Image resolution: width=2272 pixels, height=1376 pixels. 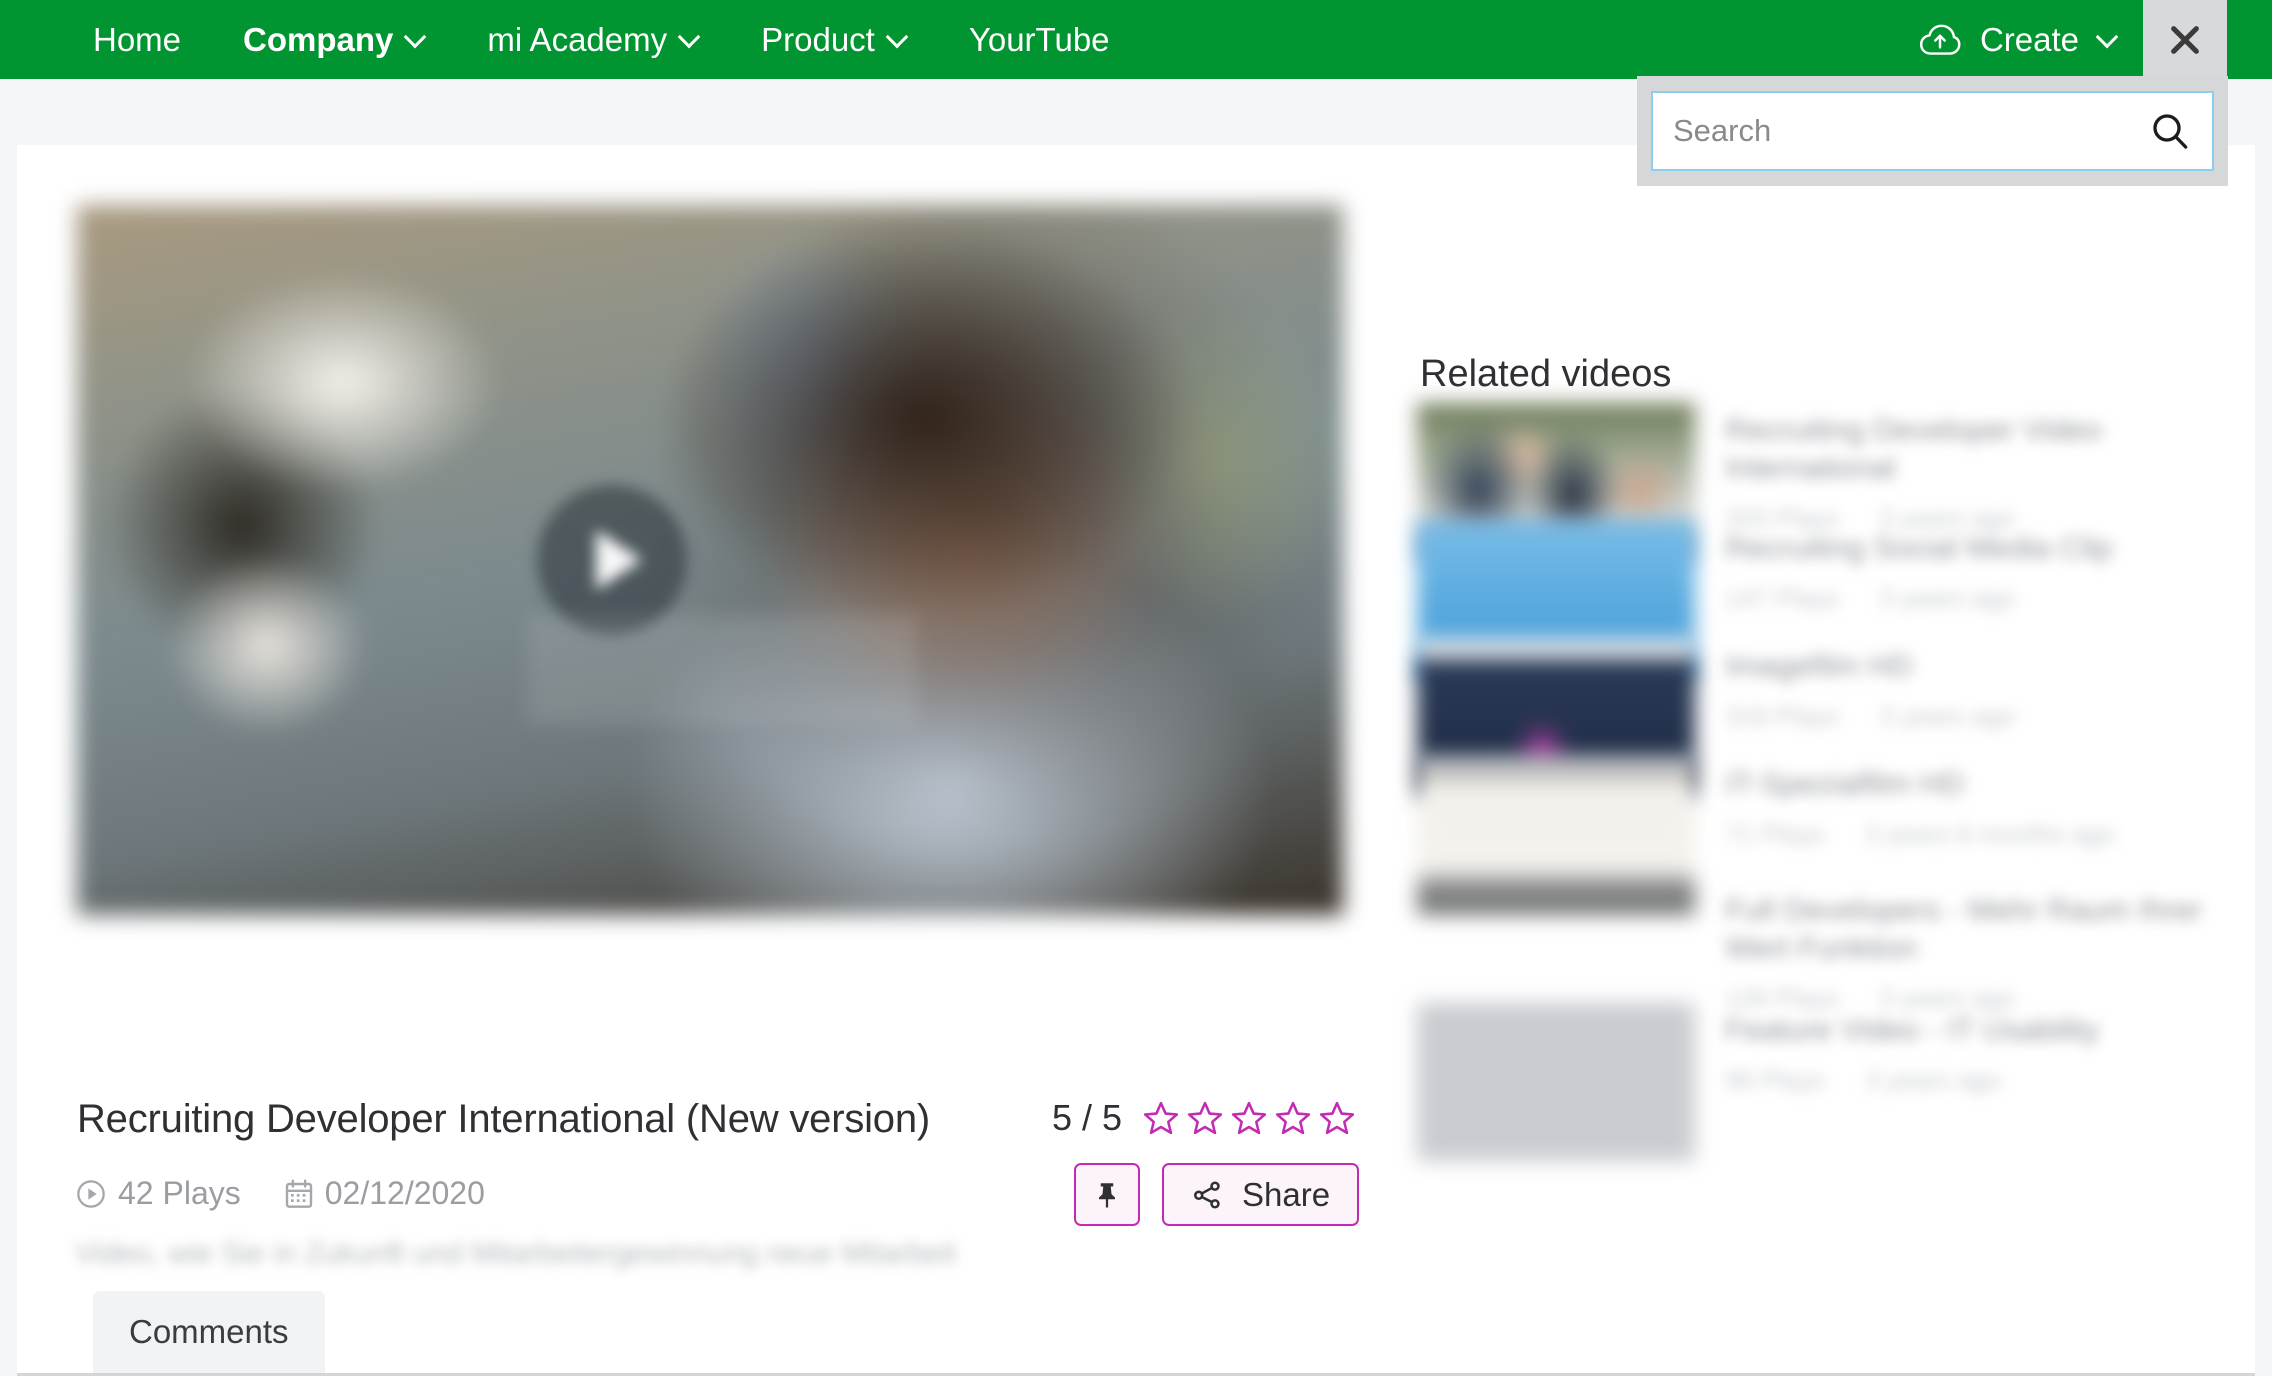 I want to click on nav-item-label: YourTube, so click(x=1039, y=39).